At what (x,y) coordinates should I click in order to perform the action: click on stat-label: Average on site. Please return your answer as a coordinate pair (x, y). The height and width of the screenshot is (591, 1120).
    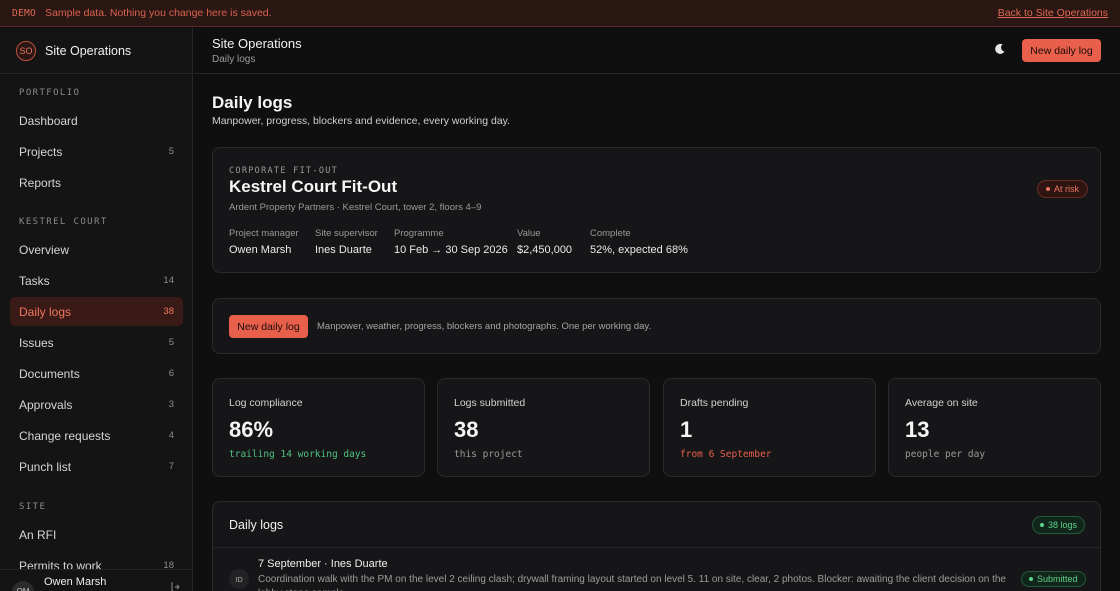
    Looking at the image, I should click on (941, 403).